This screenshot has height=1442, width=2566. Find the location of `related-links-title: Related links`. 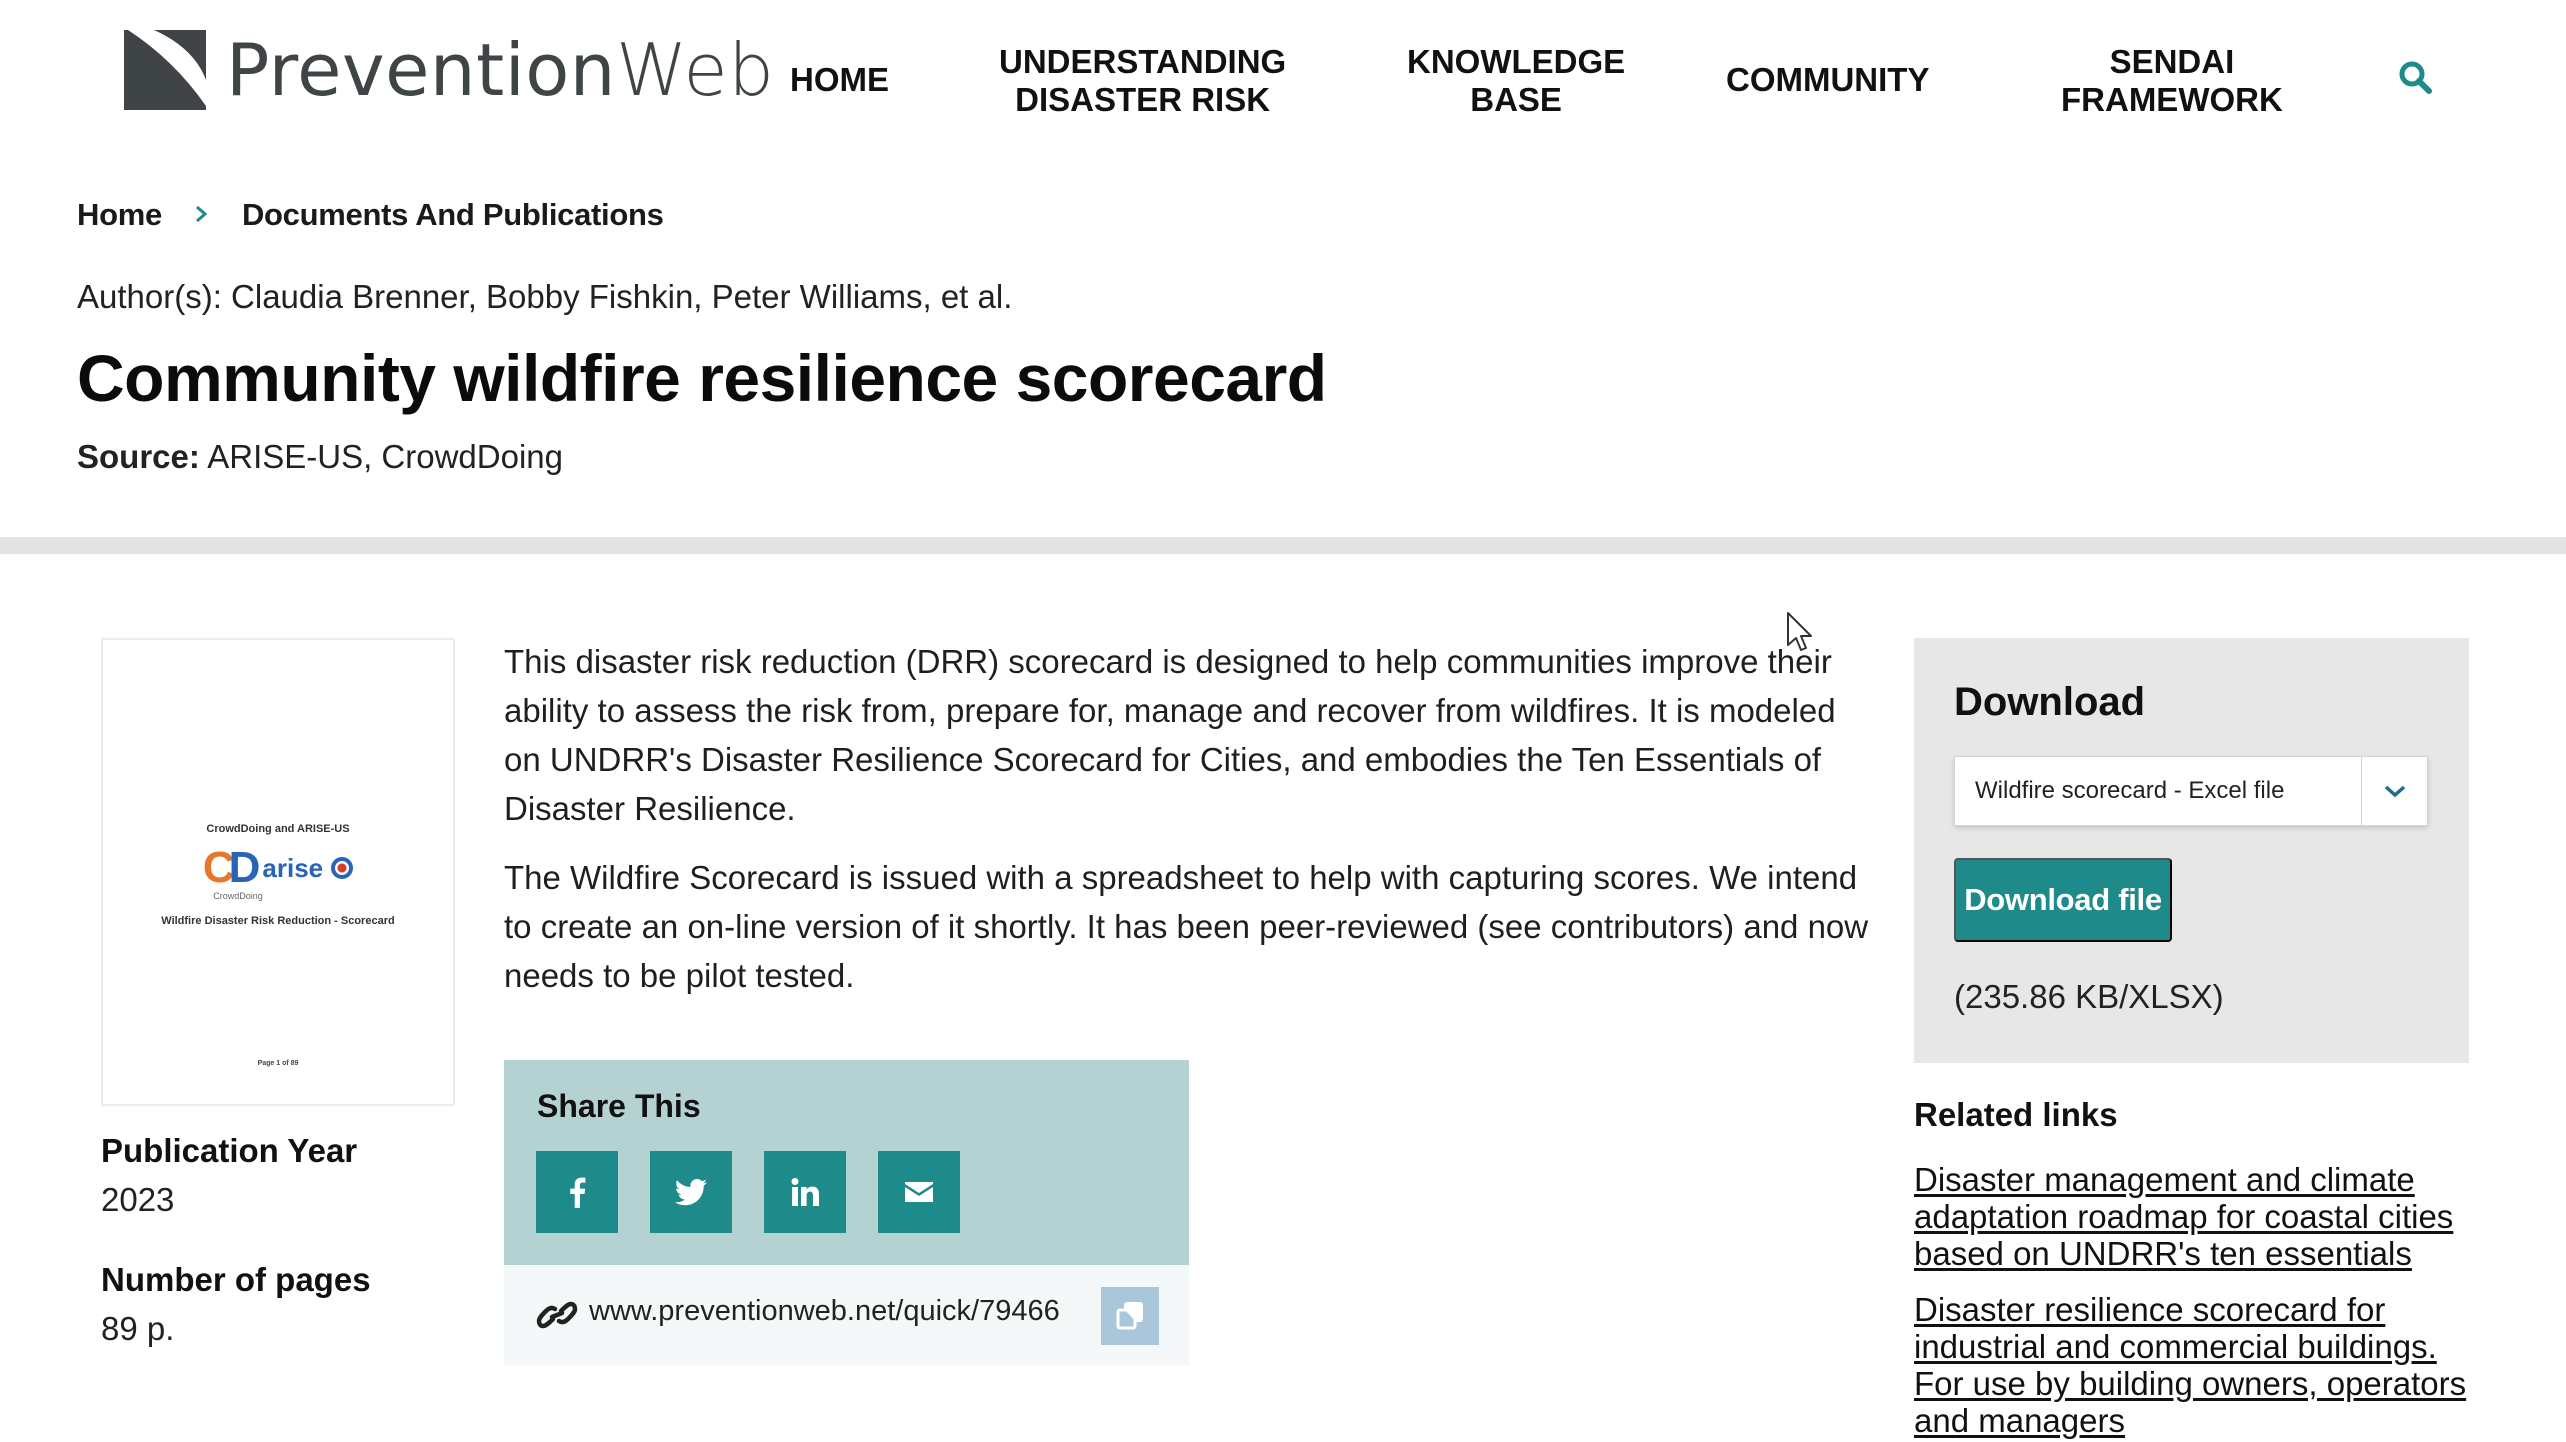

related-links-title: Related links is located at coordinates (2016, 1114).